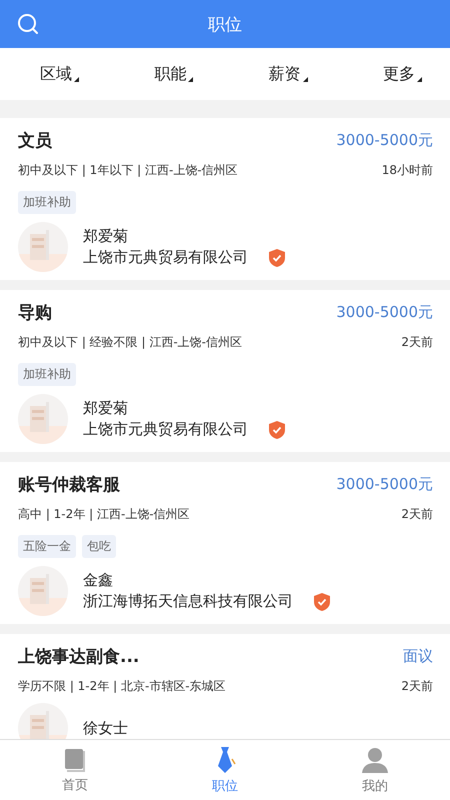  Describe the element at coordinates (122, 686) in the screenshot. I see `job-meta: 学历不限 | 1-2年 | 北京-市辖区-东城区` at that location.